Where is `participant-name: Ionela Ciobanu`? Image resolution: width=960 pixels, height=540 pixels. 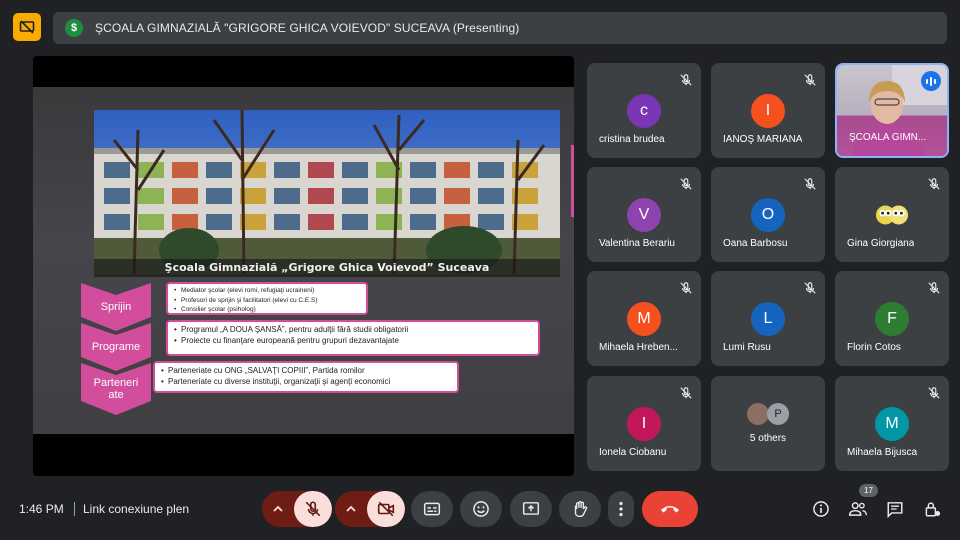 participant-name: Ionela Ciobanu is located at coordinates (633, 452).